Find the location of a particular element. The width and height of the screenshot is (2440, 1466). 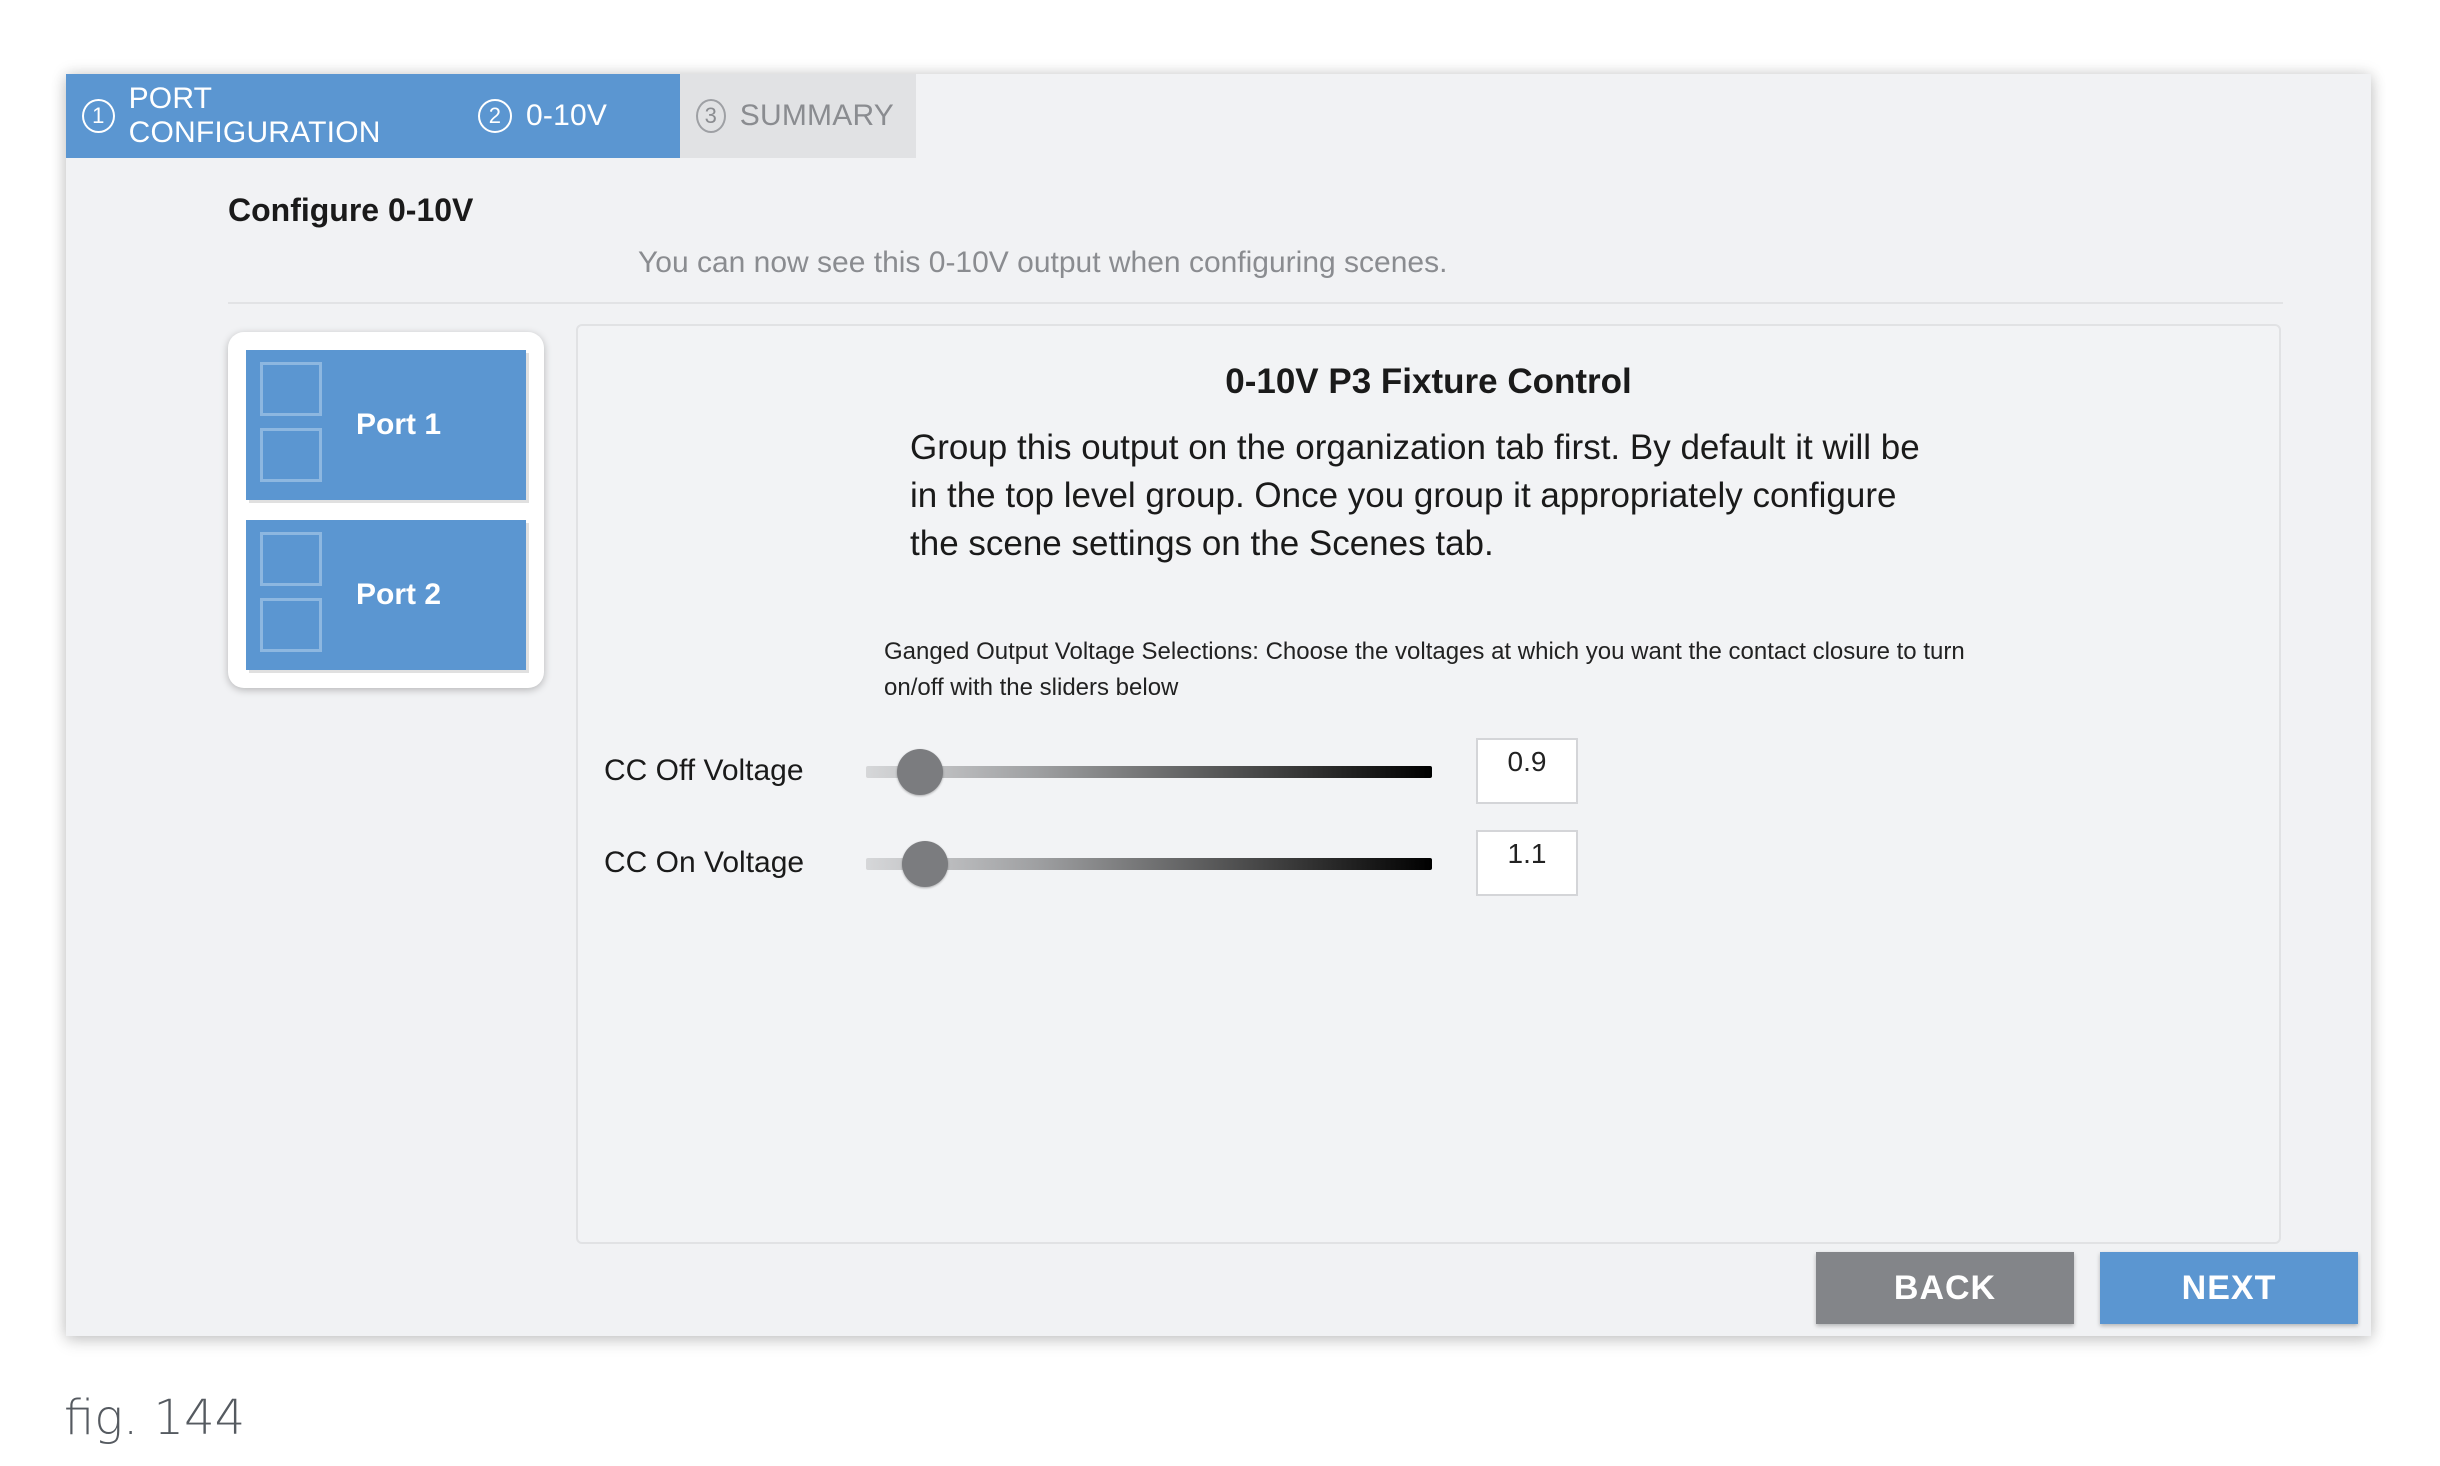

port-1-tile: Port 1 is located at coordinates (386, 425).